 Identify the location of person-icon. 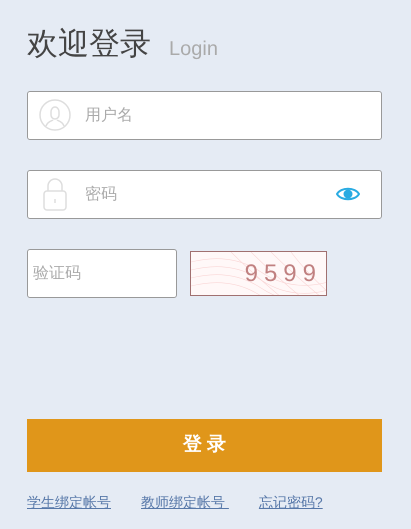
(55, 115).